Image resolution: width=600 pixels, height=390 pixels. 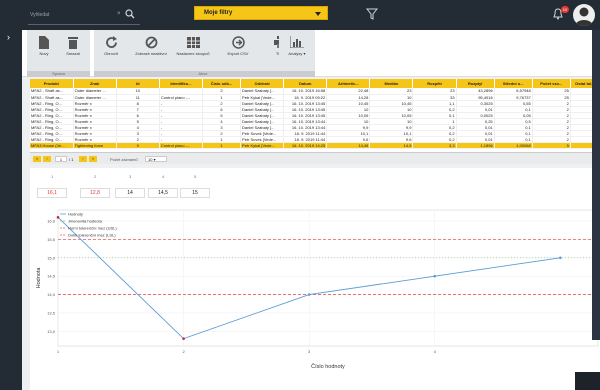 What do you see at coordinates (309, 351) in the screenshot?
I see `x-tick-label: 3` at bounding box center [309, 351].